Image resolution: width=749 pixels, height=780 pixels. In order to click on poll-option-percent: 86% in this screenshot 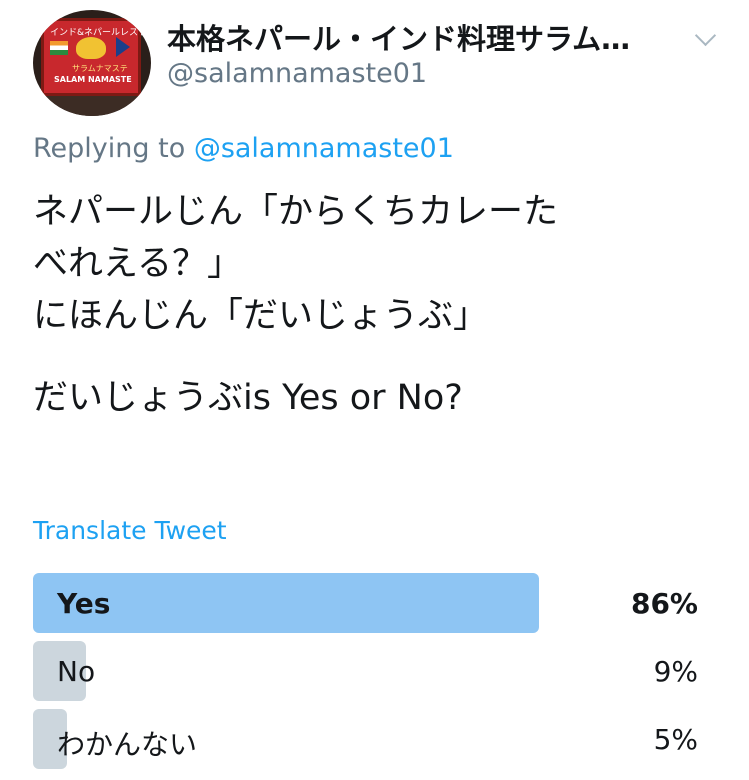, I will do `click(664, 603)`.